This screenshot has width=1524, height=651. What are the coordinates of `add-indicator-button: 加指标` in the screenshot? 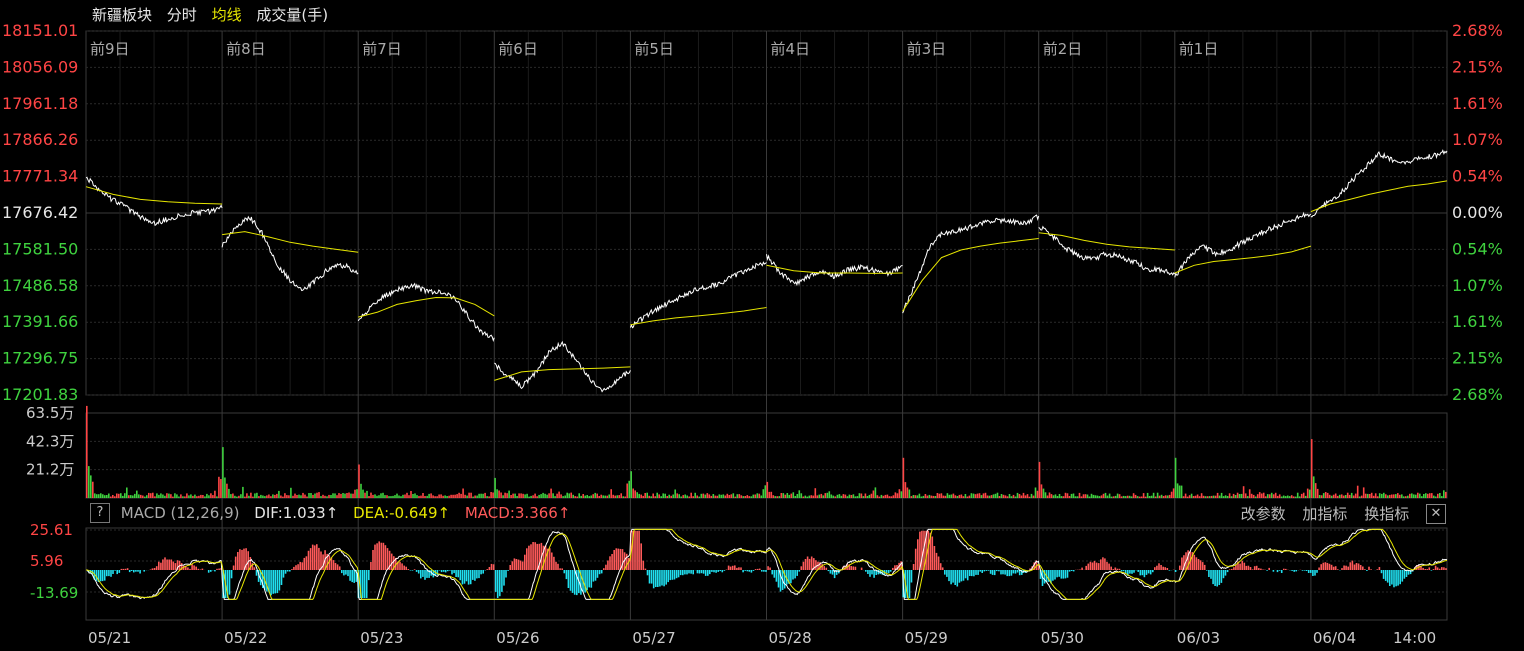 It's located at (1324, 514).